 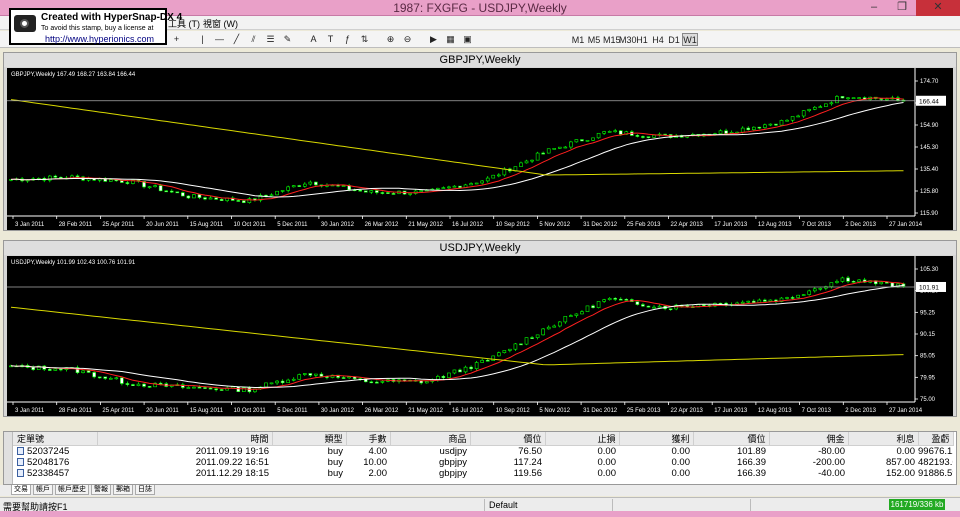 I want to click on maximize-icon: ❐, so click(x=902, y=8).